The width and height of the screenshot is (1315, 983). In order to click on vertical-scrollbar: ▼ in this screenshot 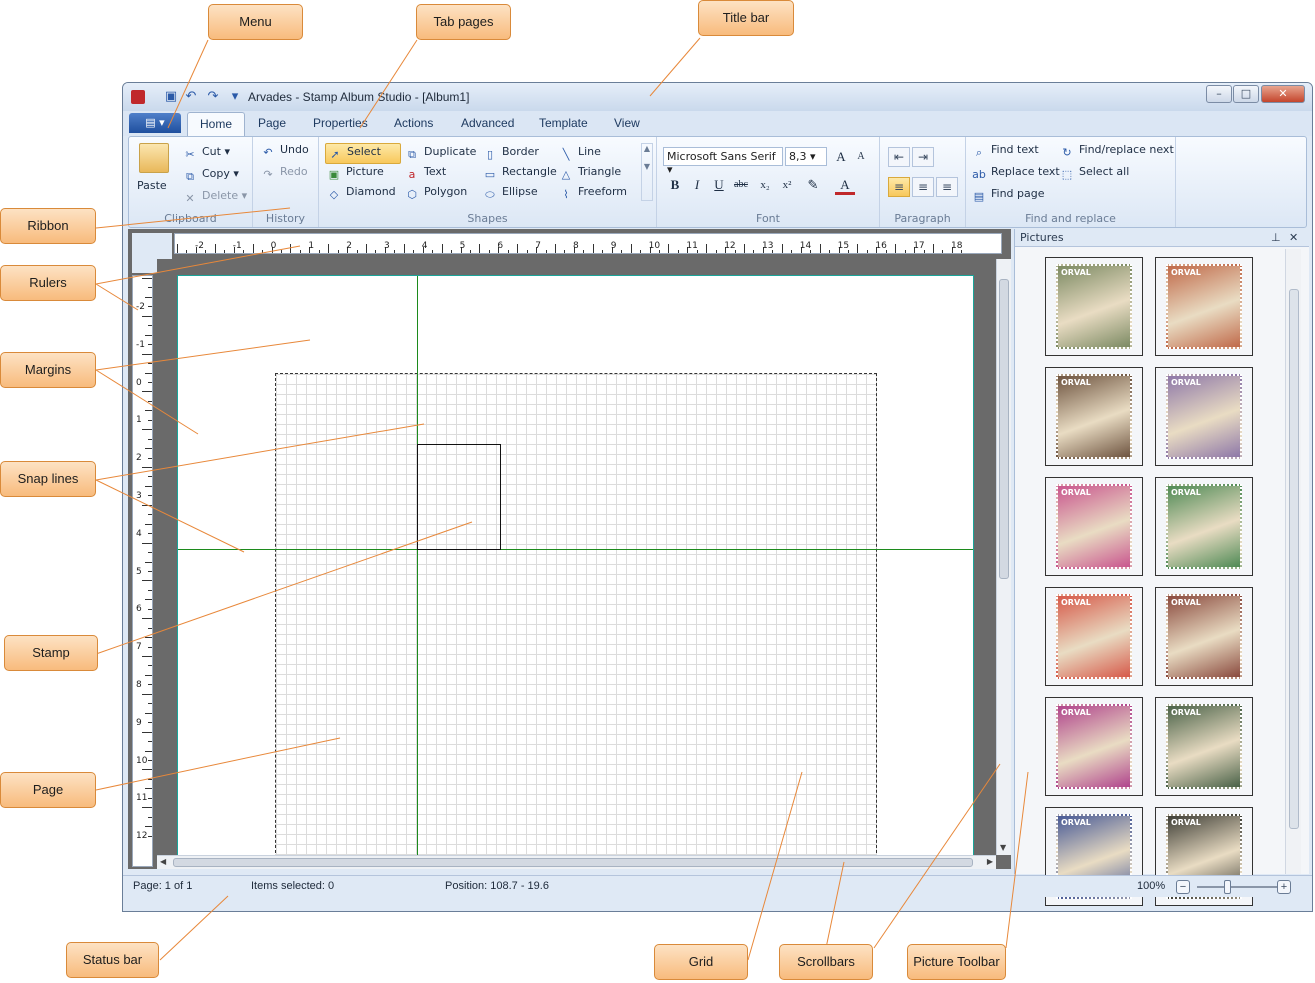, I will do `click(1003, 557)`.